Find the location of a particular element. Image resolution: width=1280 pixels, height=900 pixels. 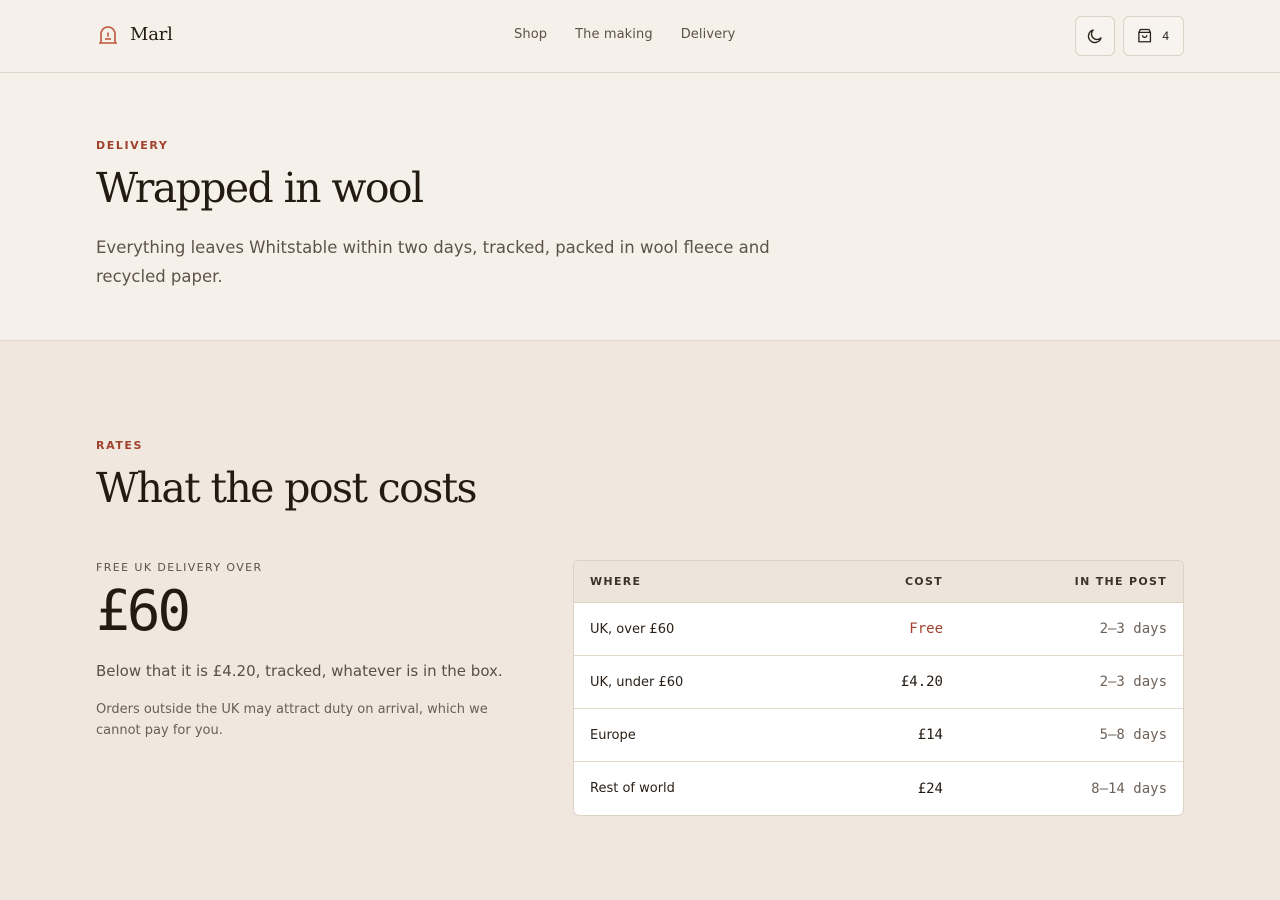

row-time: 5–8 days is located at coordinates (1133, 735).